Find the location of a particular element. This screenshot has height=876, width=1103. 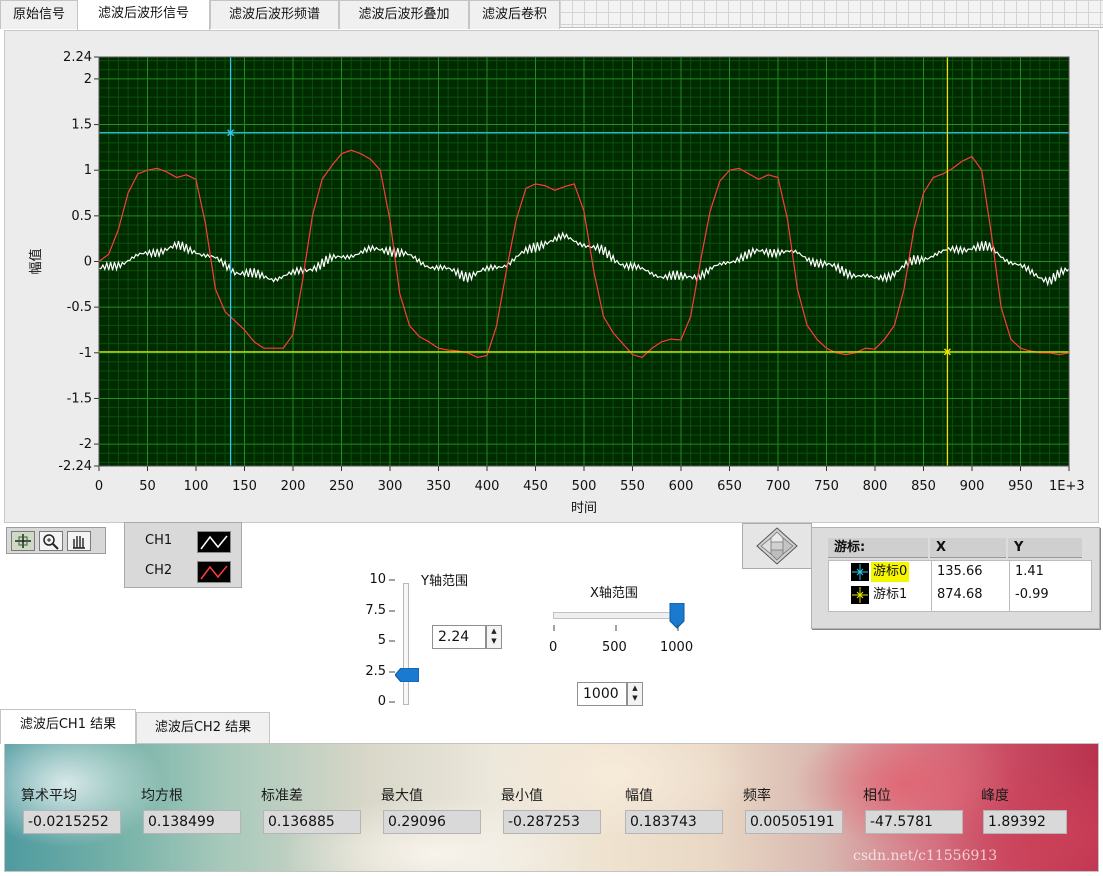

x-tick-label: 950 is located at coordinates (1020, 486).